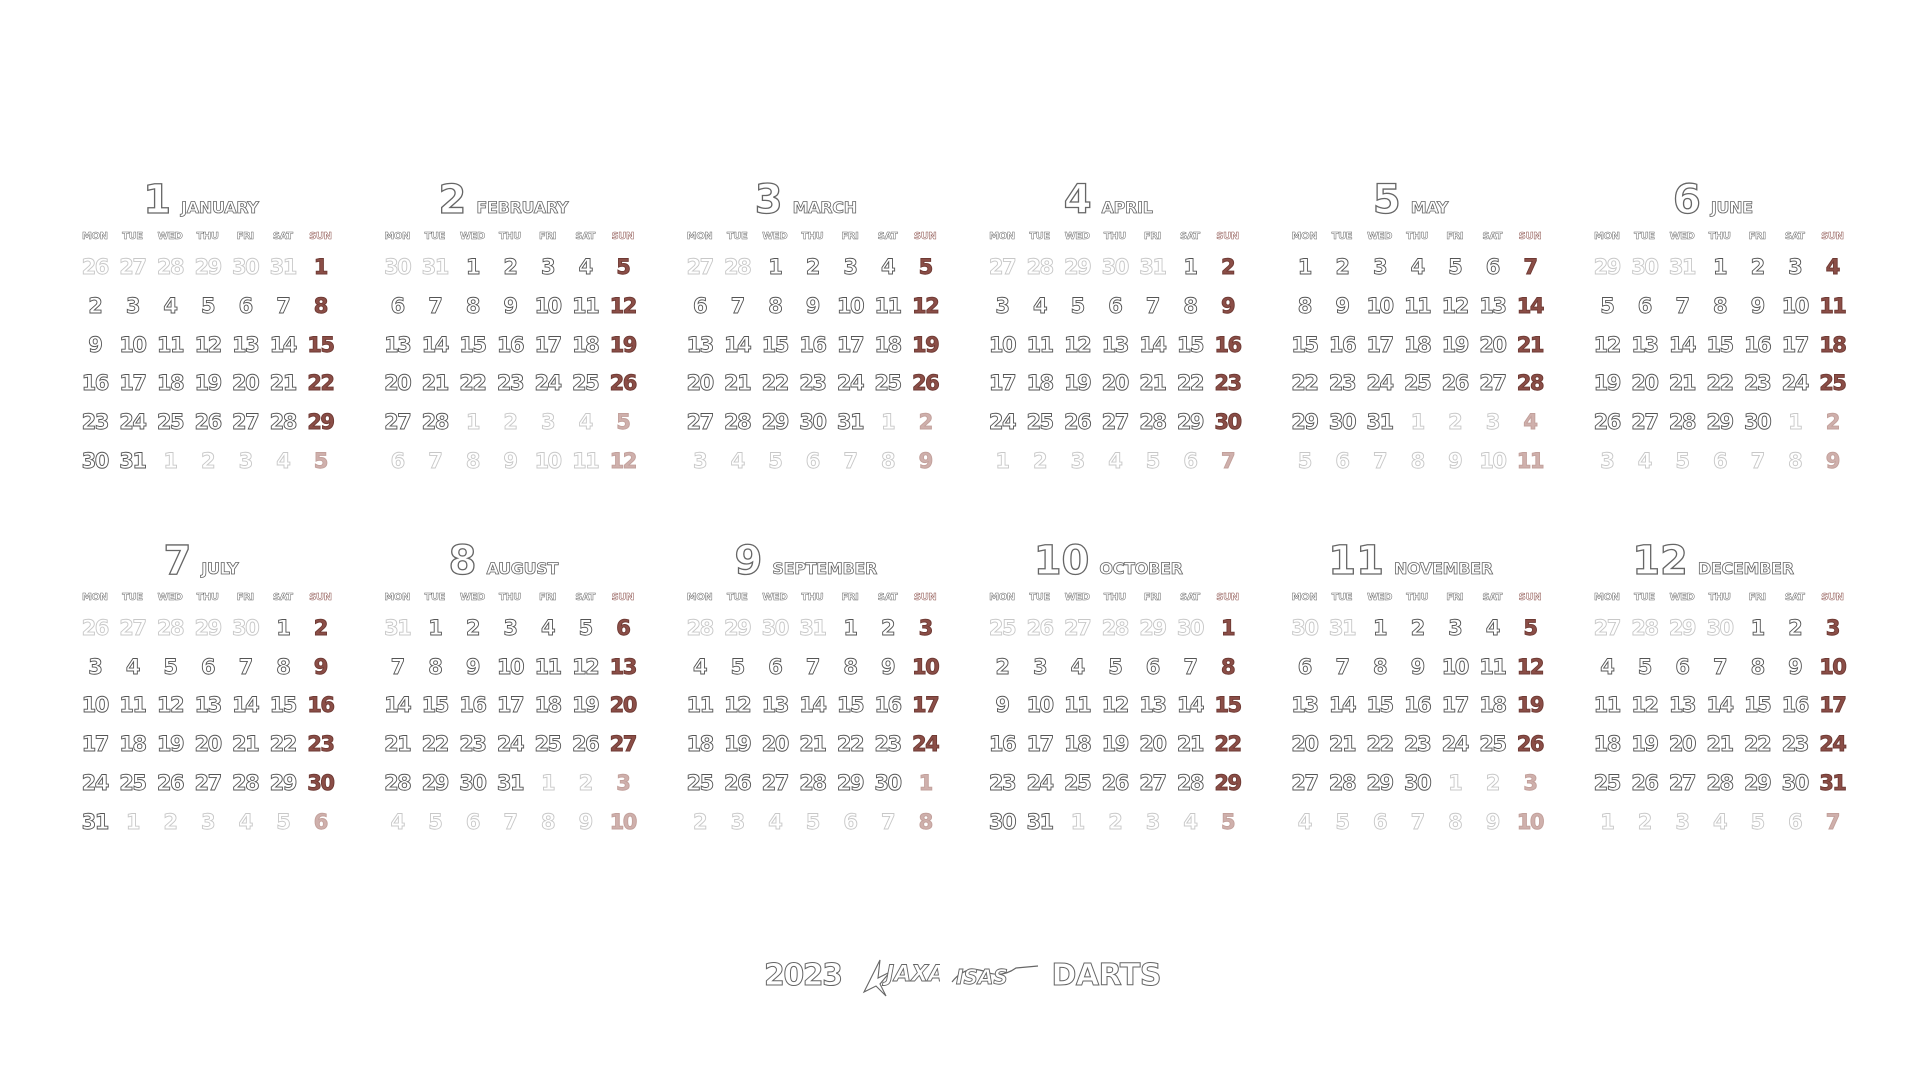 This screenshot has width=1921, height=1081. Describe the element at coordinates (1380, 305) in the screenshot. I see `day-cell: 10` at that location.